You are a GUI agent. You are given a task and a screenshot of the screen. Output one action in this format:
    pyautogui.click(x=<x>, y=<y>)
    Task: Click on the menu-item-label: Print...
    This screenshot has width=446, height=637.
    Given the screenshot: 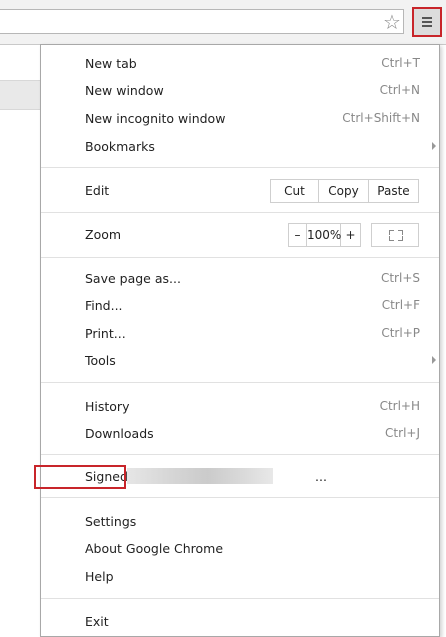 What is the action you would take?
    pyautogui.click(x=105, y=333)
    